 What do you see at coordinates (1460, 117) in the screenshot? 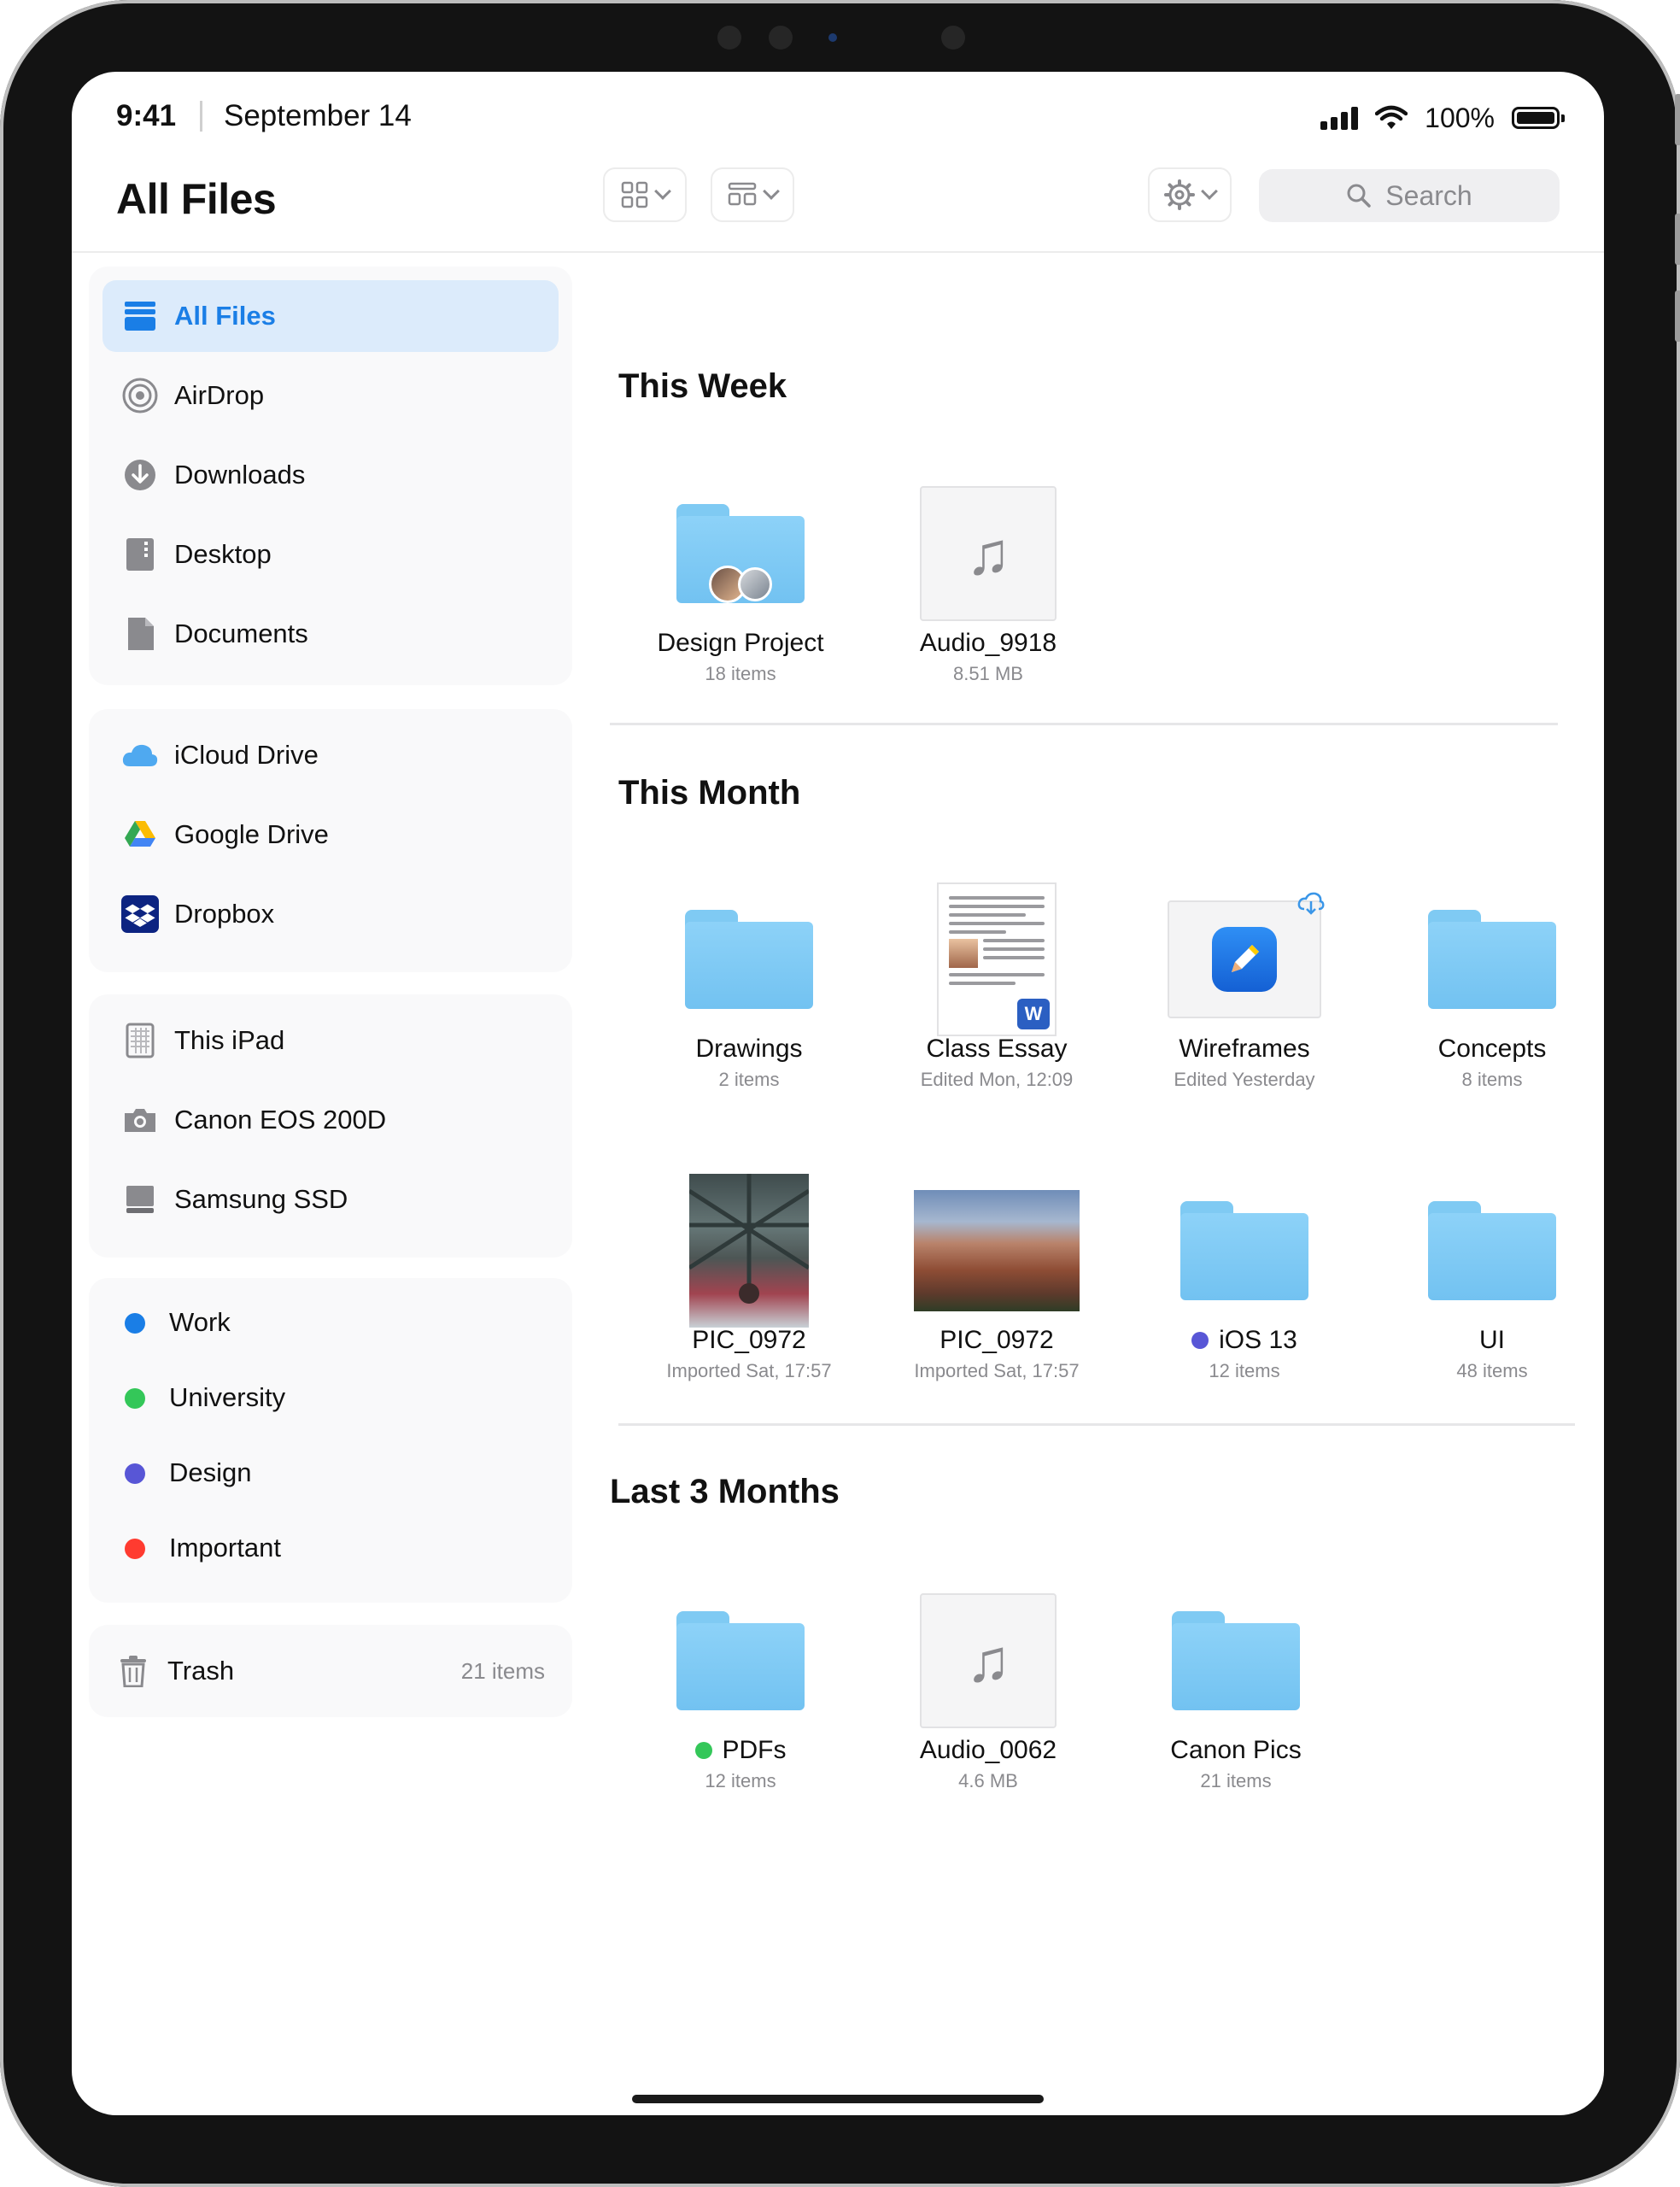
I see `battery-percentage: 100%` at bounding box center [1460, 117].